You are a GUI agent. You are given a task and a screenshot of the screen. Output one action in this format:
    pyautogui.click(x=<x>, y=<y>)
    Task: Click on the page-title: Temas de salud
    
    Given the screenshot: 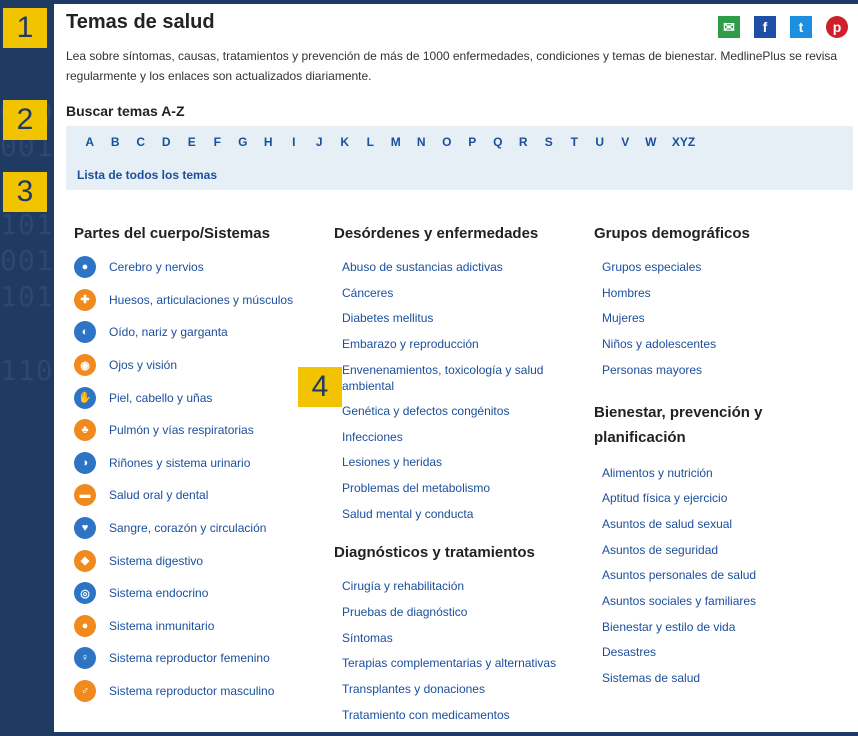 What is the action you would take?
    pyautogui.click(x=140, y=22)
    